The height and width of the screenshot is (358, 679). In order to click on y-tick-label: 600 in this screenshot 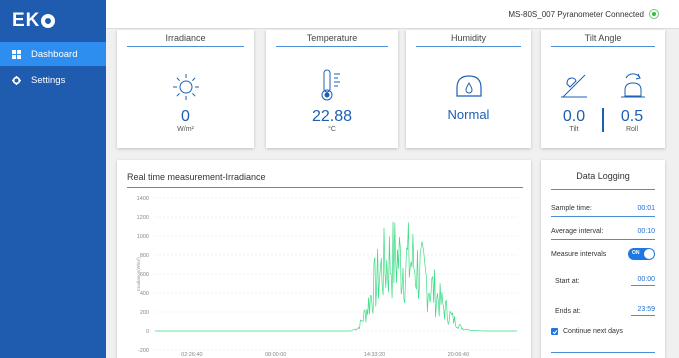, I will do `click(144, 275)`.